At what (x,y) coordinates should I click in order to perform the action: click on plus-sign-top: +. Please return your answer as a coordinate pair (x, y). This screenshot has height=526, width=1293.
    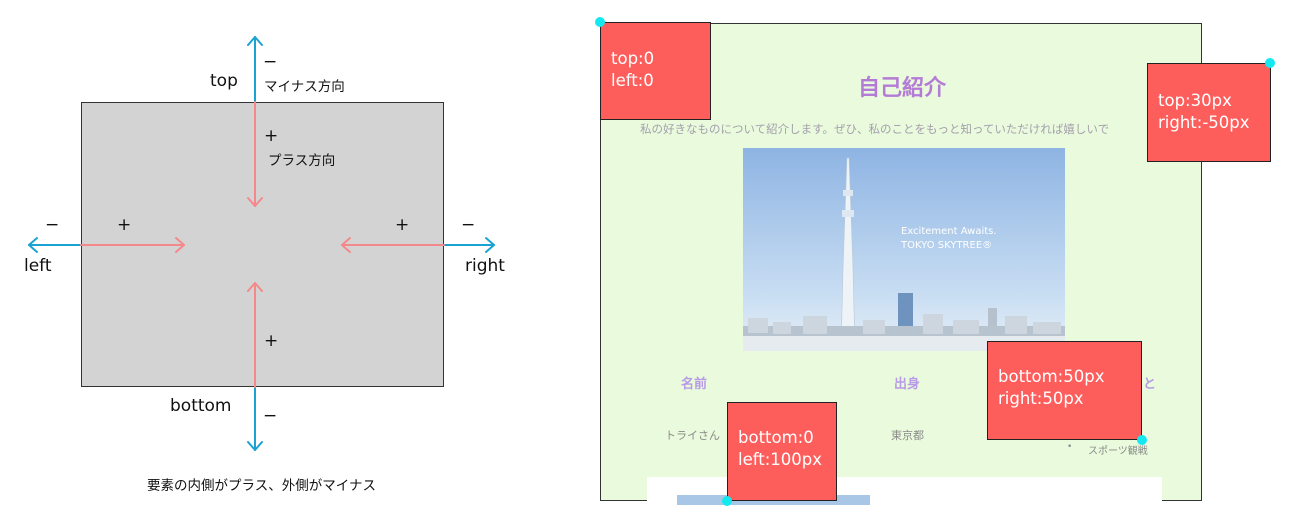
    Looking at the image, I should click on (271, 136).